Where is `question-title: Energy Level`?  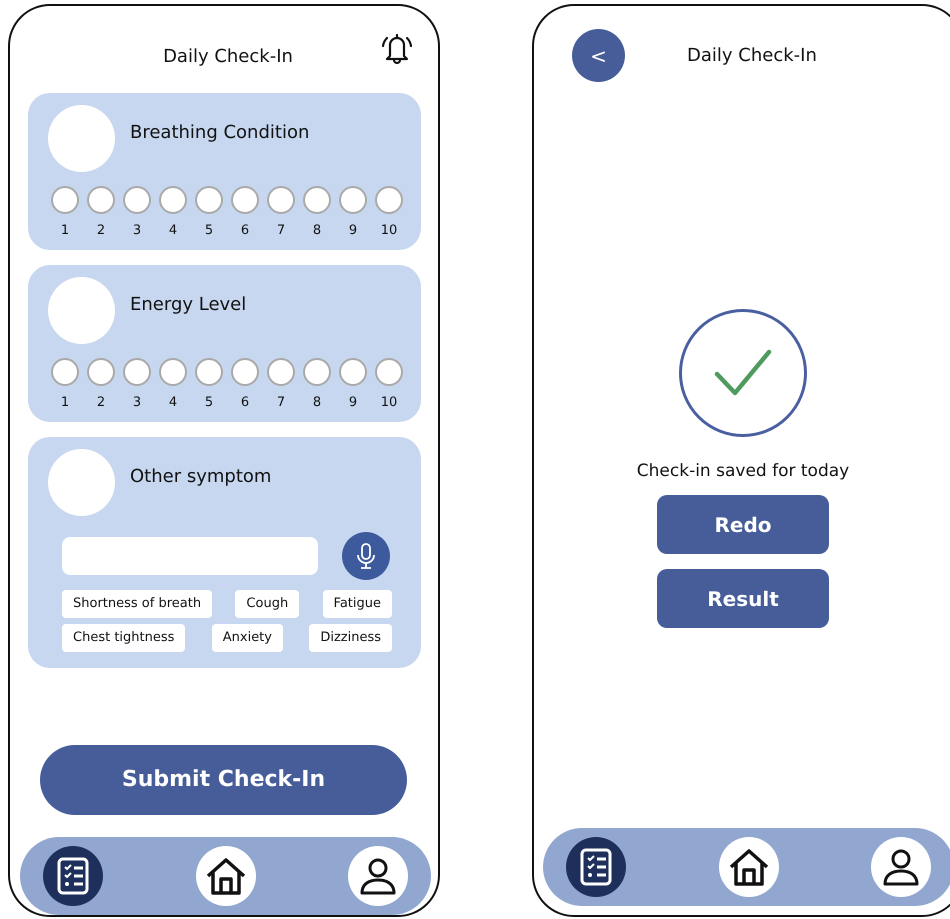
question-title: Energy Level is located at coordinates (188, 304).